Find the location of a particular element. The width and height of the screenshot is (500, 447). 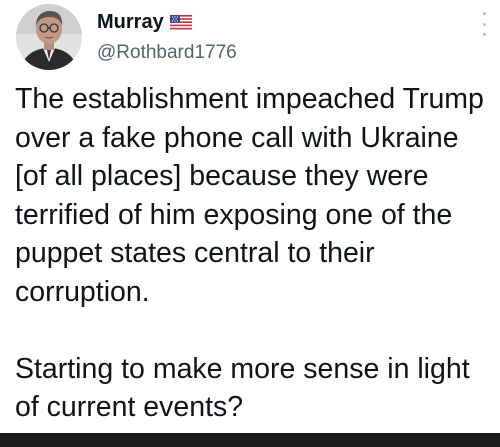

more-options-icon is located at coordinates (484, 24).